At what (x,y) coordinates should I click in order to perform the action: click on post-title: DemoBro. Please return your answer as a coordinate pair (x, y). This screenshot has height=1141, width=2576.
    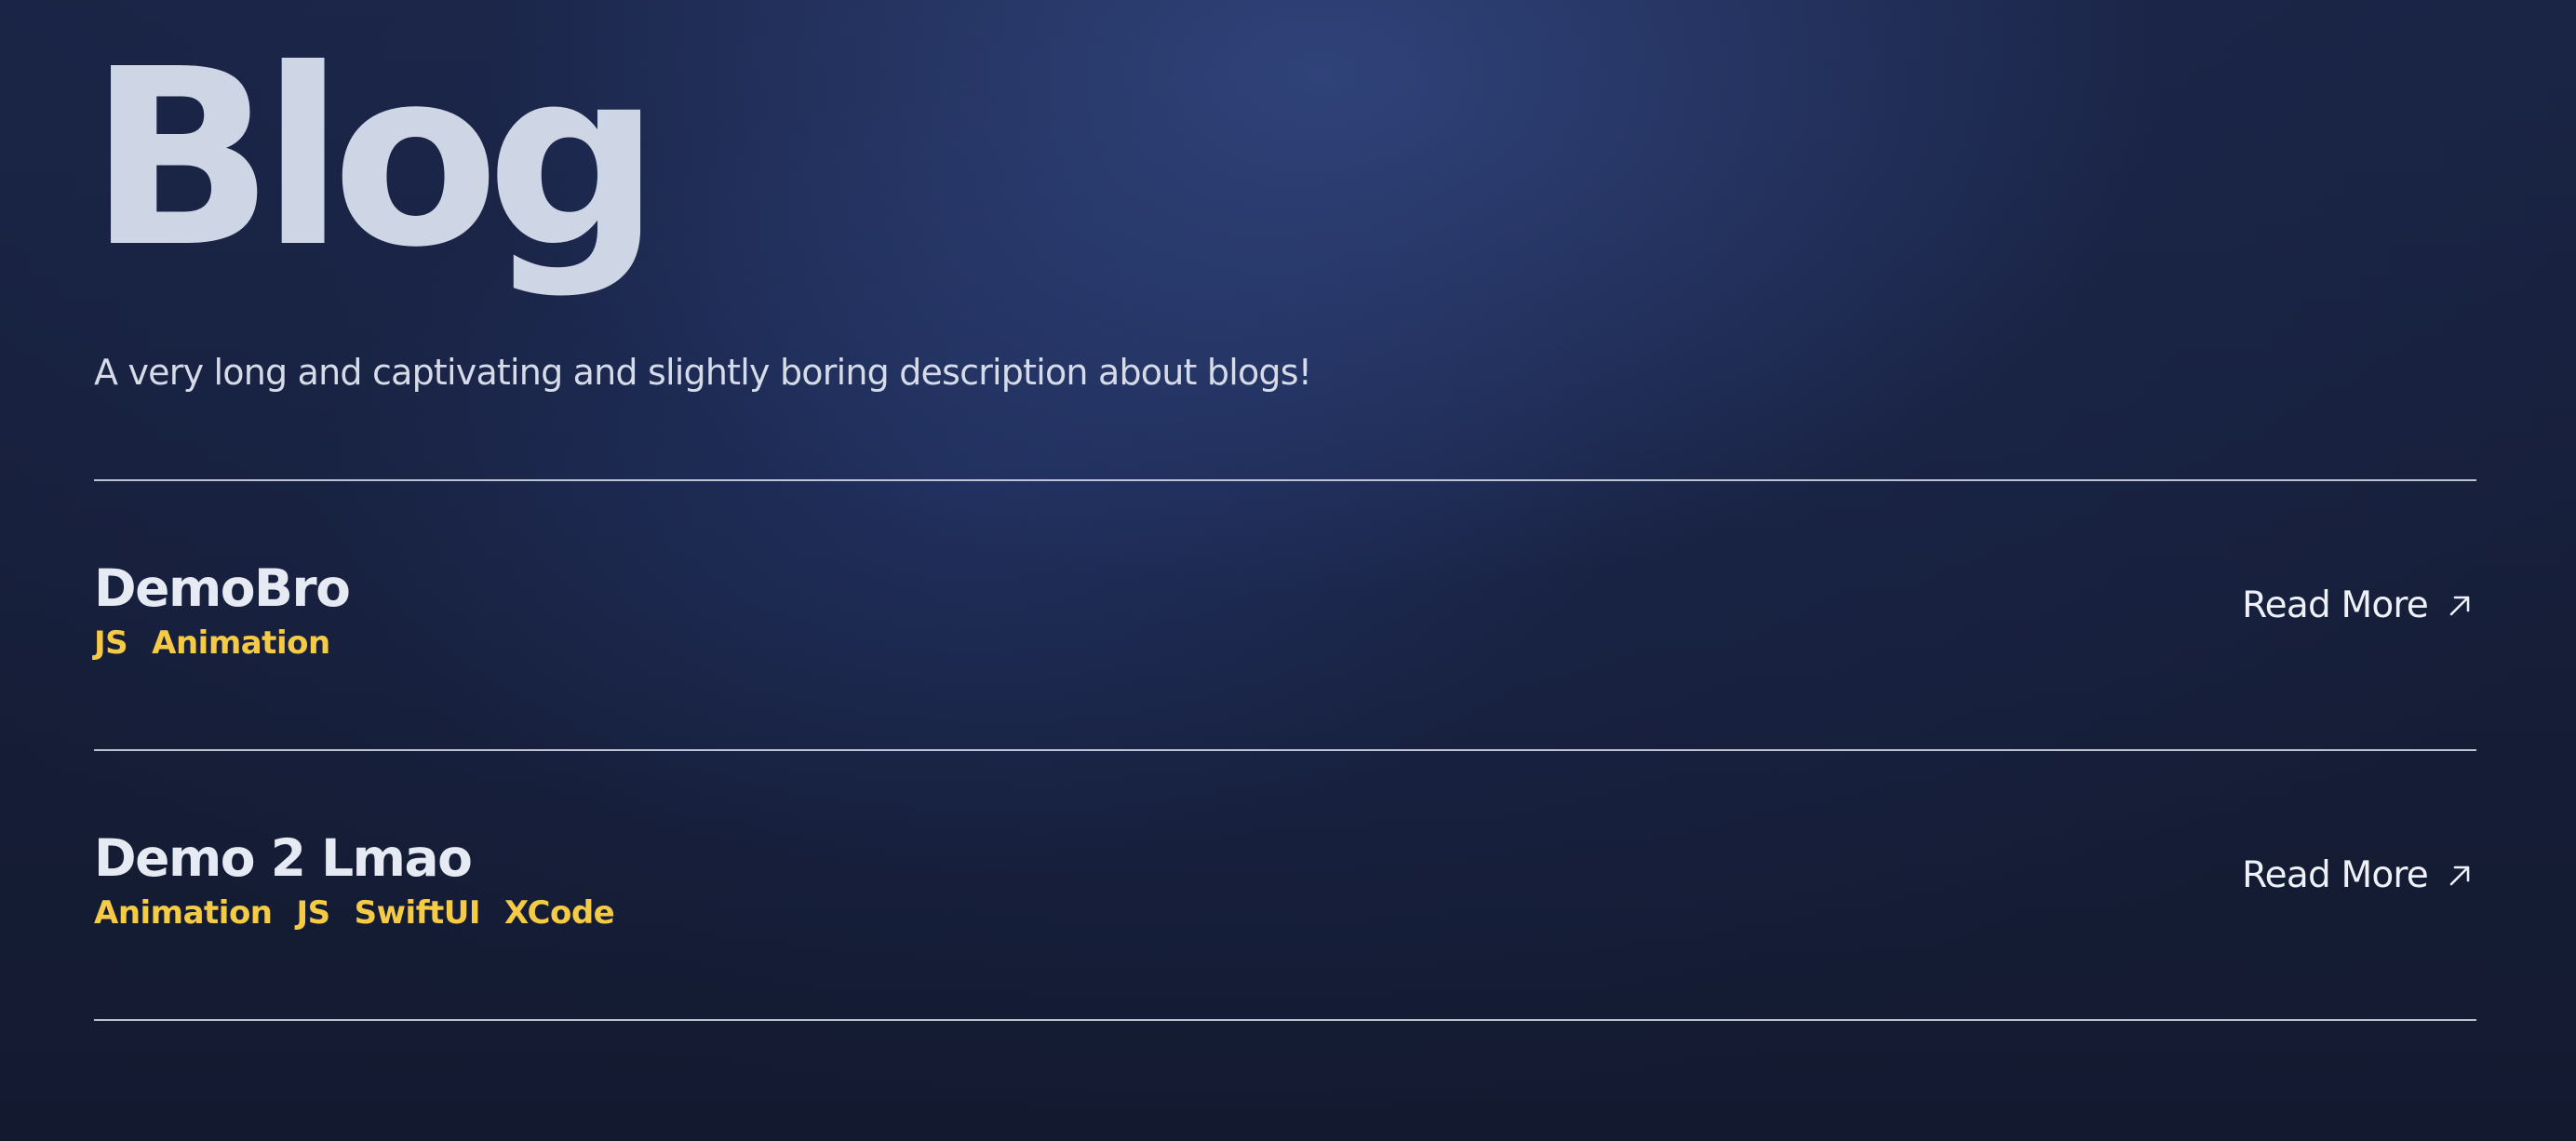
    Looking at the image, I should click on (222, 588).